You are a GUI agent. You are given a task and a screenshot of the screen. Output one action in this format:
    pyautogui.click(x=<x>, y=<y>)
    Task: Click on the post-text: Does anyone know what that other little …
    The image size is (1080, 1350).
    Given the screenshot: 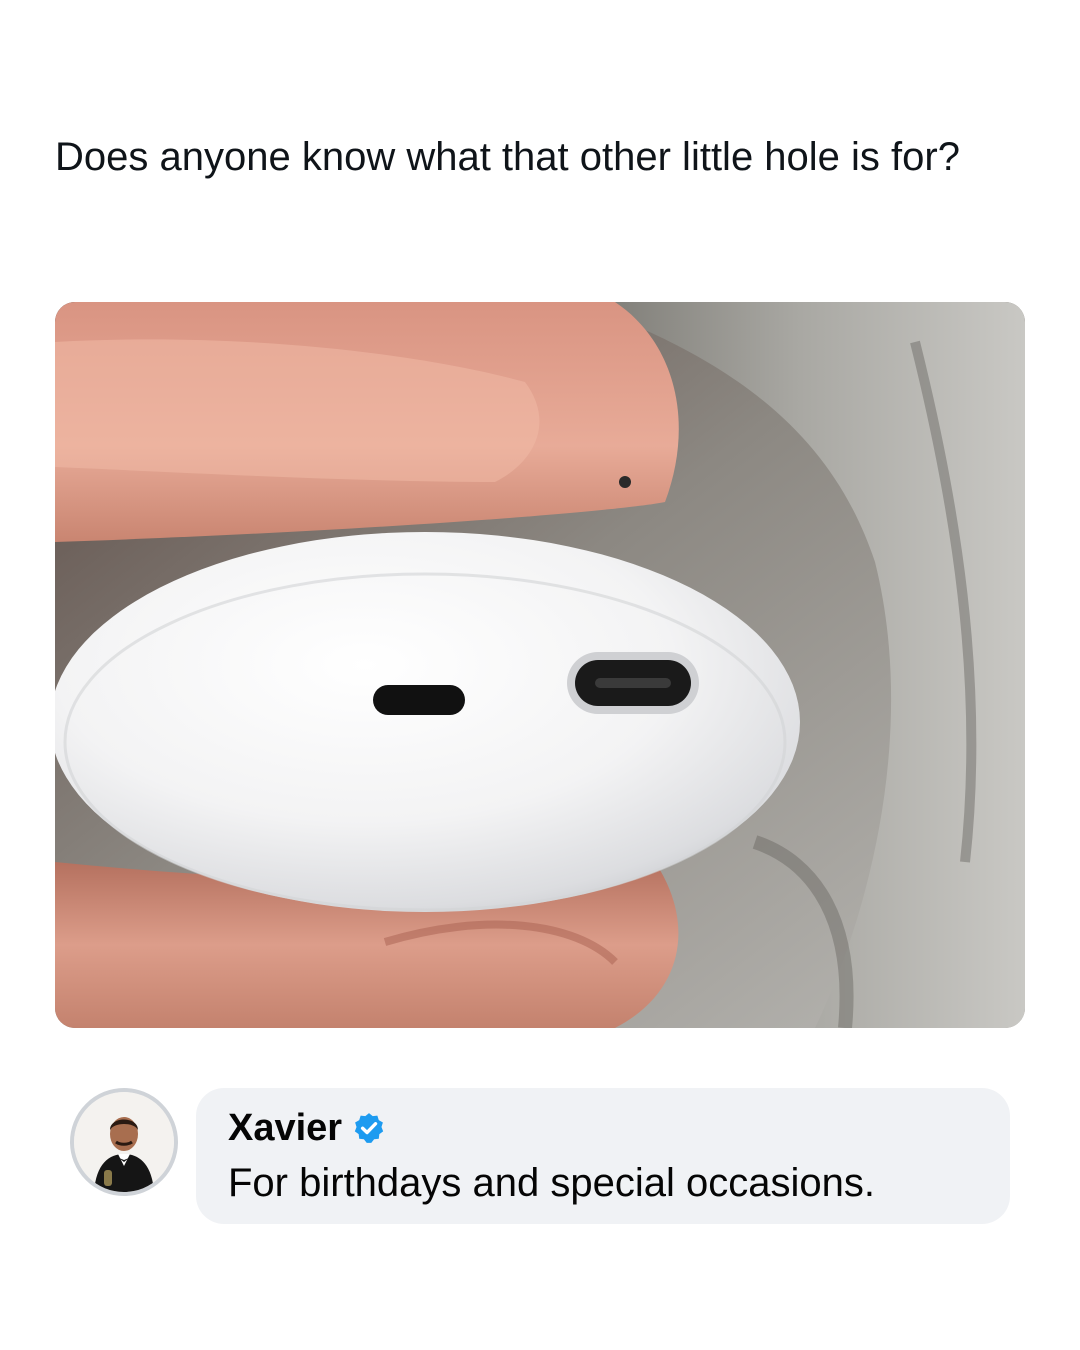 What is the action you would take?
    pyautogui.click(x=507, y=157)
    